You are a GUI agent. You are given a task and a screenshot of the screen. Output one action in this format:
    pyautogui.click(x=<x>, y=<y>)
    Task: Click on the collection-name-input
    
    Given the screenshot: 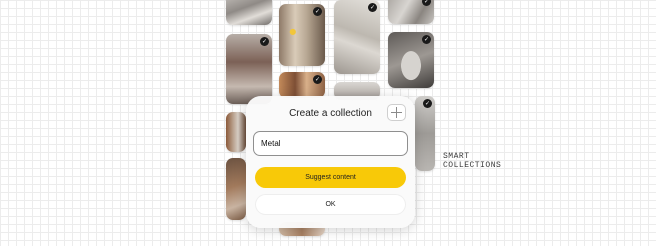 What is the action you would take?
    pyautogui.click(x=330, y=143)
    